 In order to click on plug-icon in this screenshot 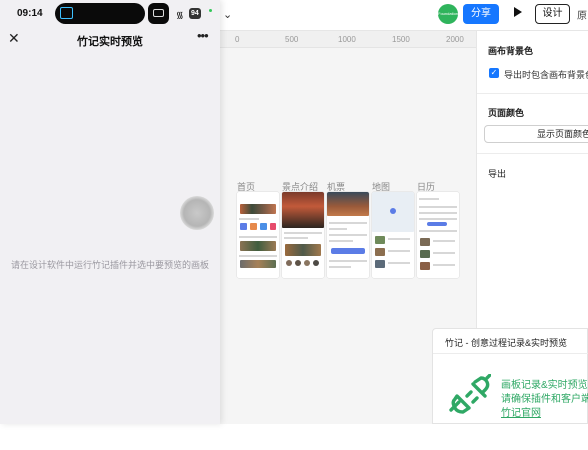, I will do `click(470, 394)`.